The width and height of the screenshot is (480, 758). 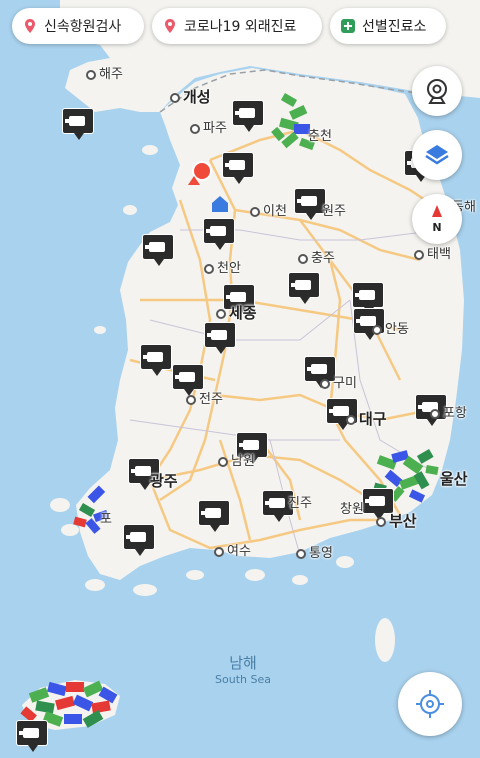 What do you see at coordinates (190, 96) in the screenshot?
I see `city-label: 개성` at bounding box center [190, 96].